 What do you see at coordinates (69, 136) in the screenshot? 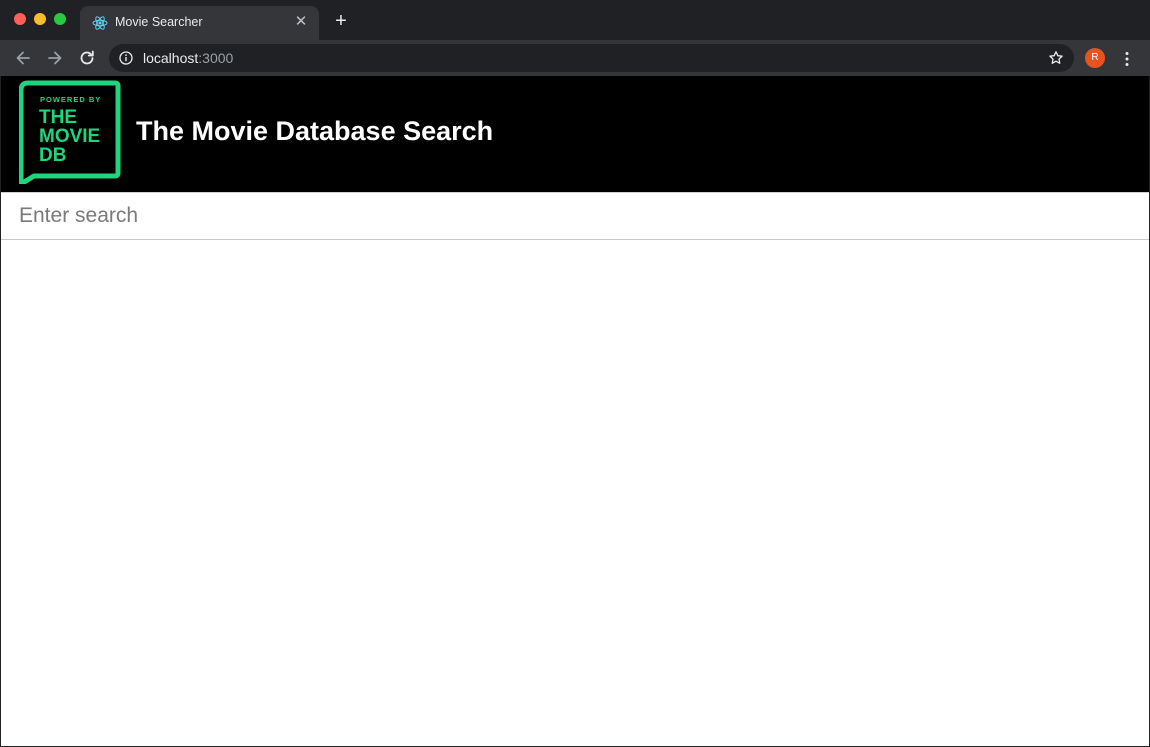
I see `logo-movie: MOVIE` at bounding box center [69, 136].